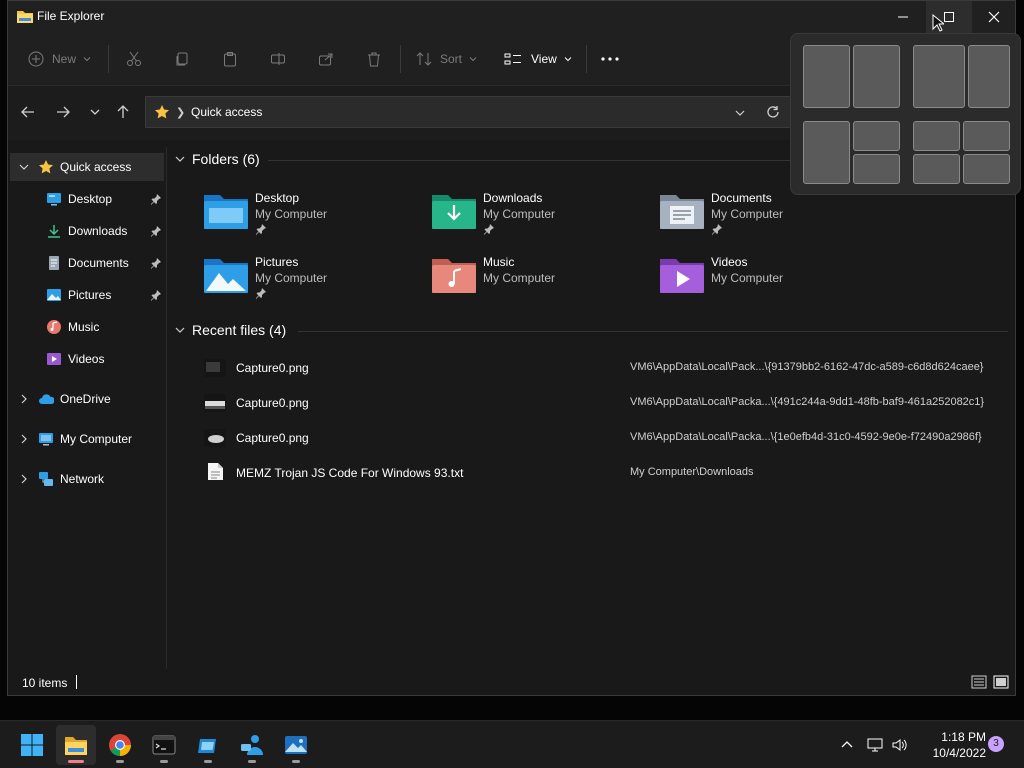 Image resolution: width=1024 pixels, height=768 pixels. Describe the element at coordinates (166, 409) in the screenshot. I see `pane-splitter` at that location.